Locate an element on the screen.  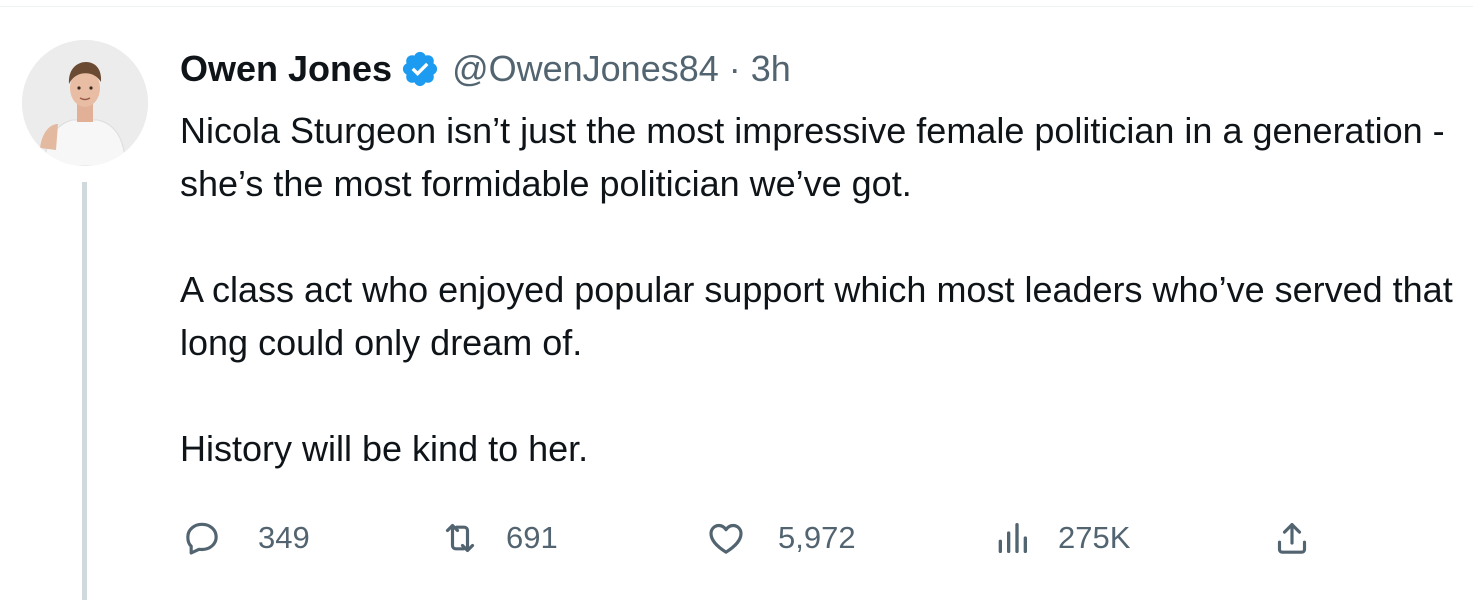
views-button: 275K is located at coordinates (1060, 538).